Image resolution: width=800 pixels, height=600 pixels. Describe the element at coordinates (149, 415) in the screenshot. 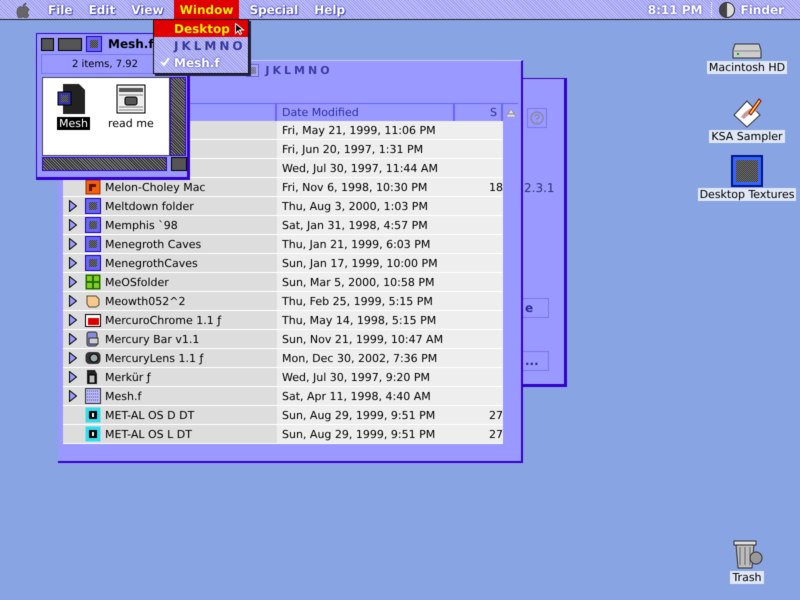

I see `file-name: MET-AL OS D DT` at that location.